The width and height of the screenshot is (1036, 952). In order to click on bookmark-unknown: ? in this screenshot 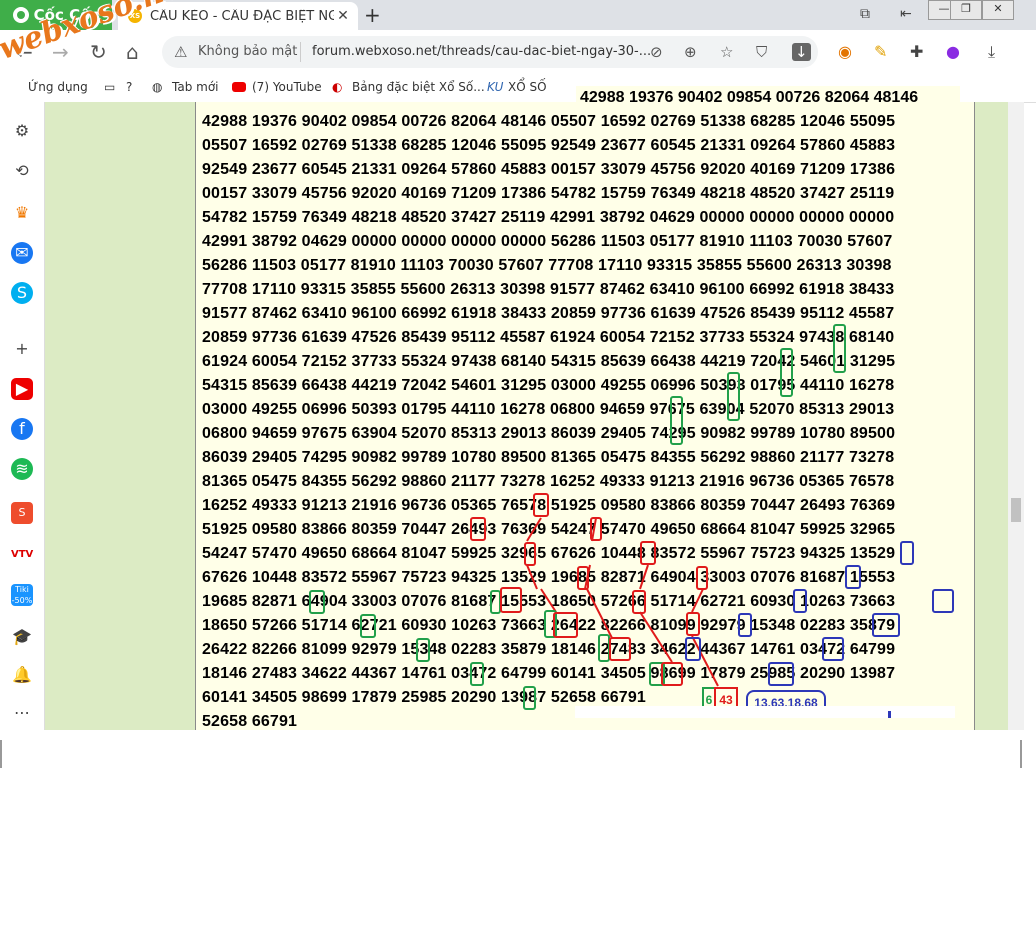, I will do `click(129, 87)`.